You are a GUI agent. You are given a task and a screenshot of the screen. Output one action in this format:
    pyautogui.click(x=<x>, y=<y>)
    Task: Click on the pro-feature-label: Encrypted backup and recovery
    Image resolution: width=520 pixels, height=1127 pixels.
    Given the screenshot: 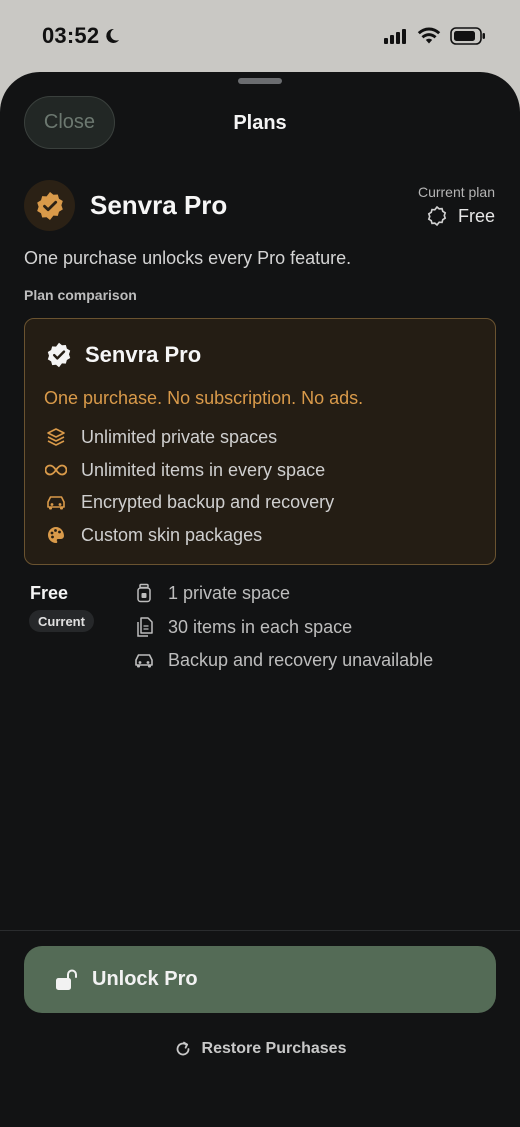 What is the action you would take?
    pyautogui.click(x=208, y=501)
    